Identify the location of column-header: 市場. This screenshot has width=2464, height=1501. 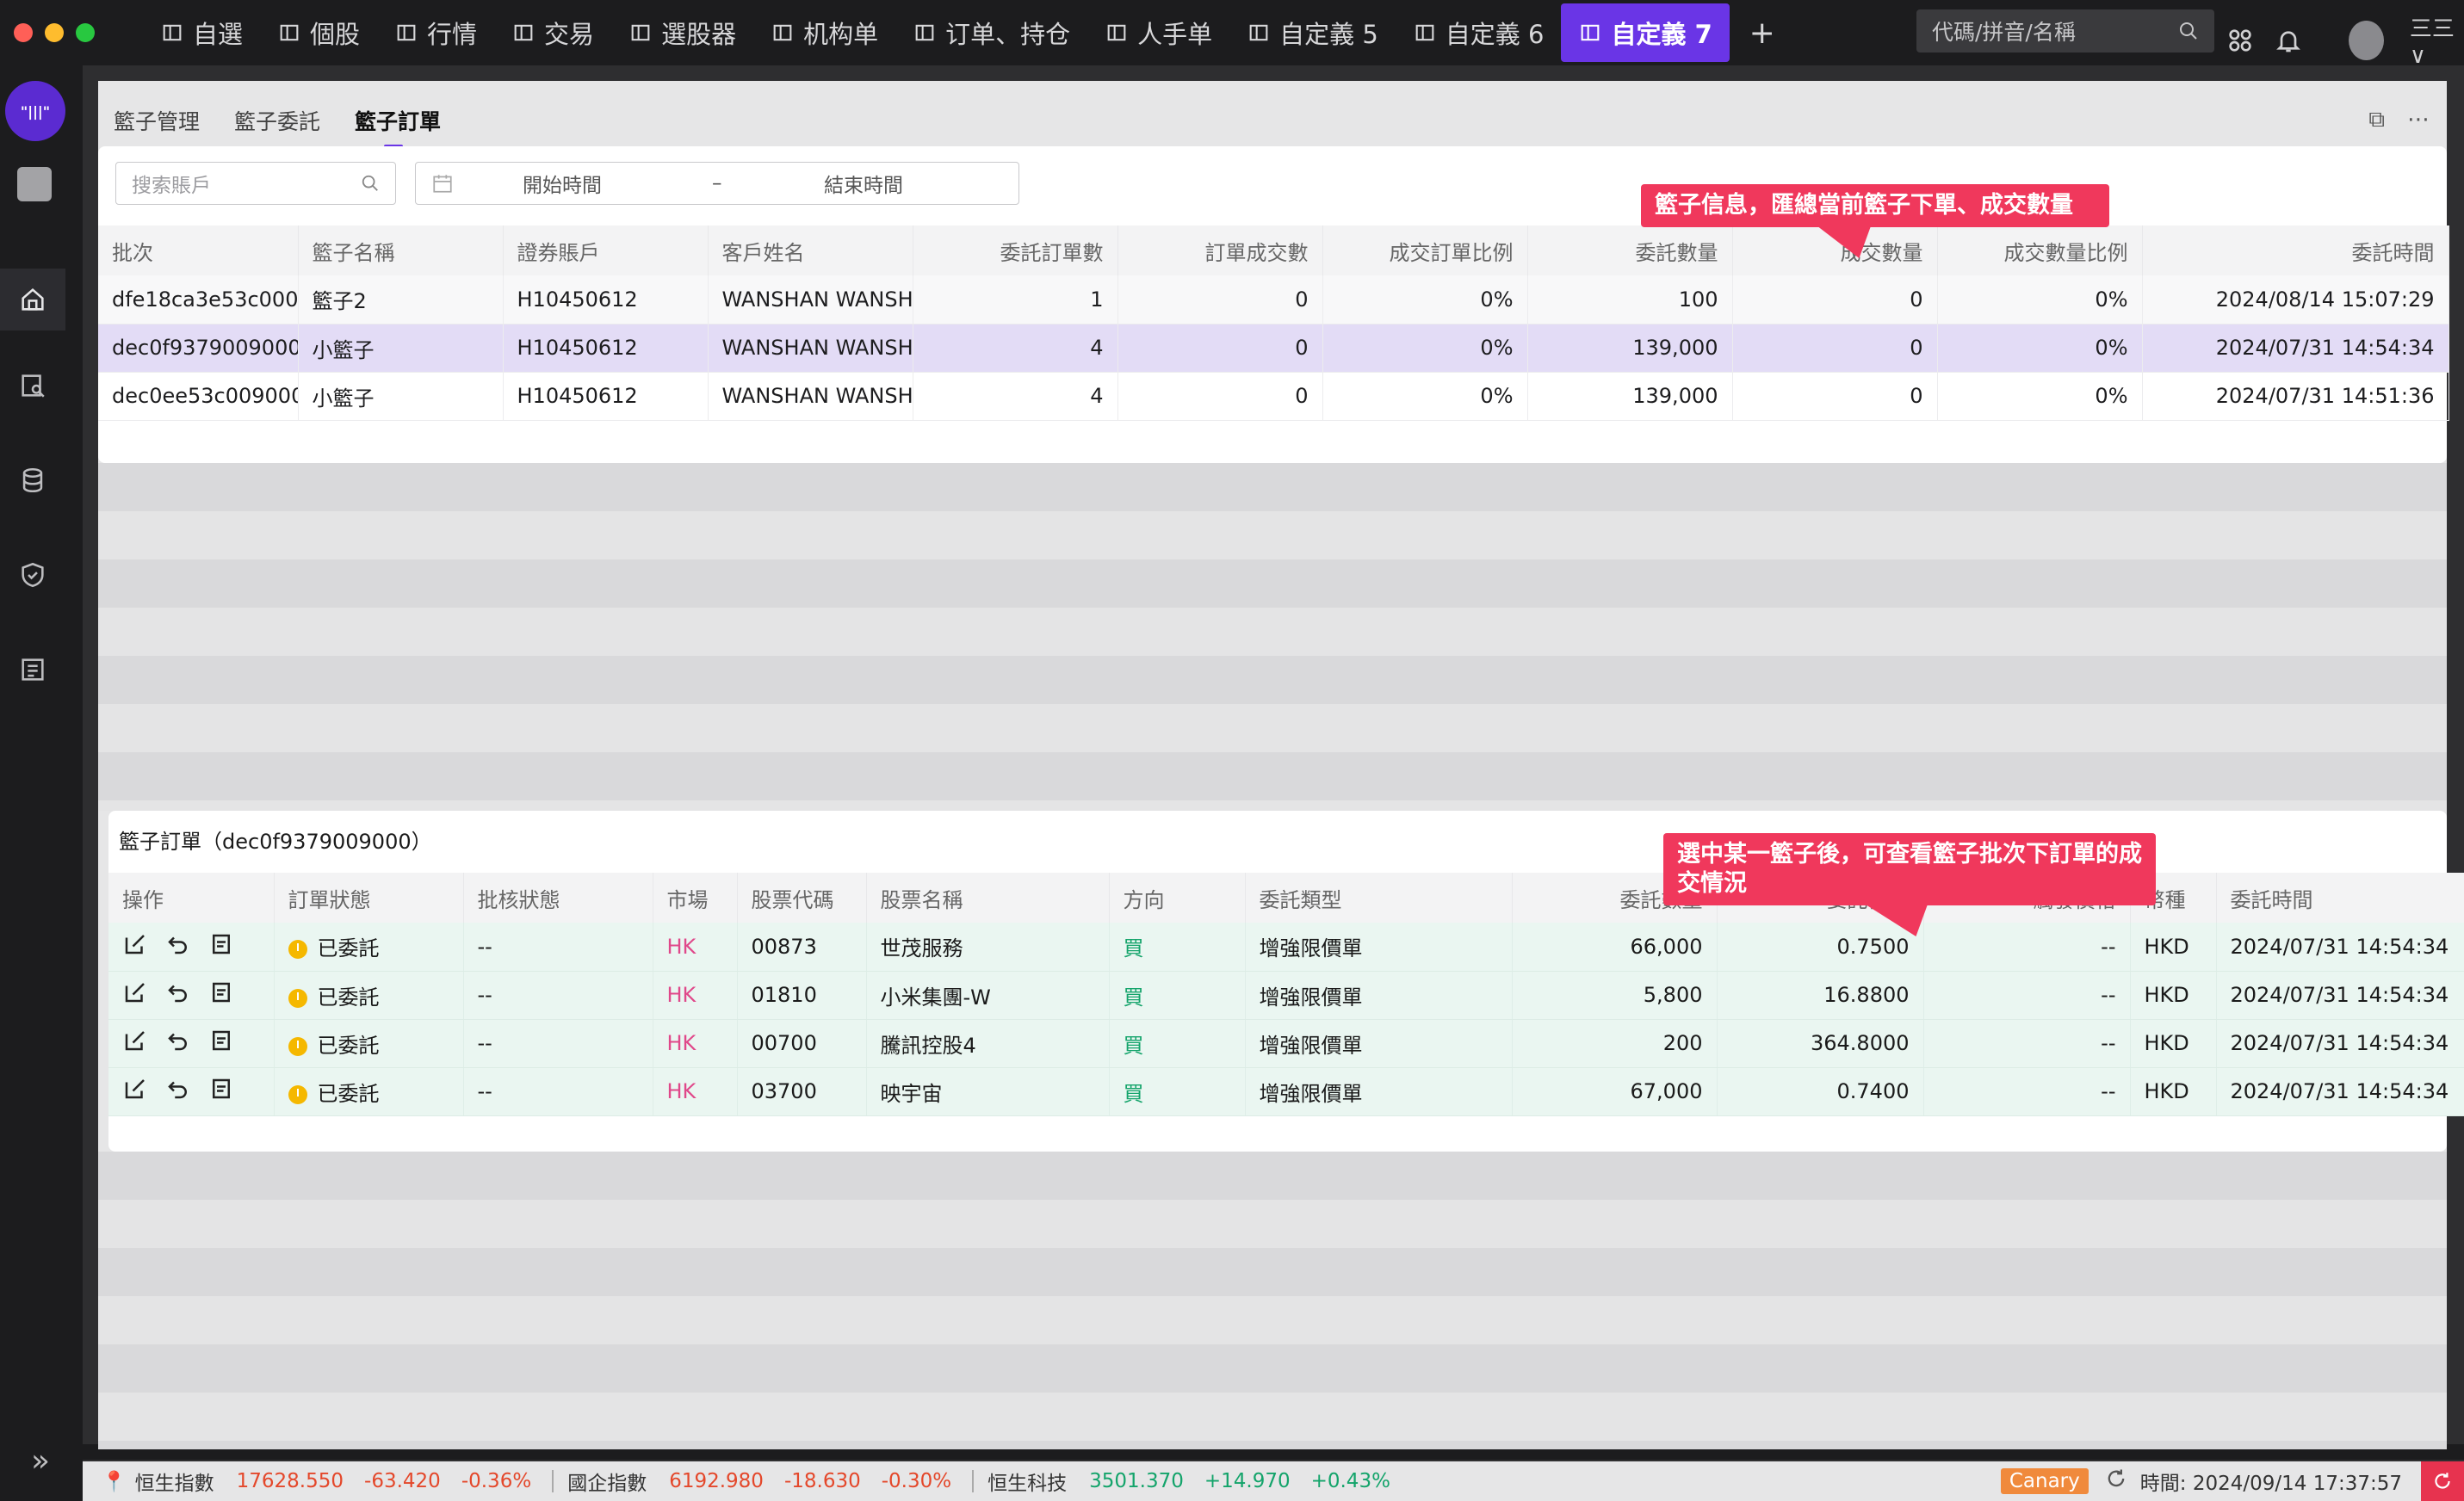
(695, 898).